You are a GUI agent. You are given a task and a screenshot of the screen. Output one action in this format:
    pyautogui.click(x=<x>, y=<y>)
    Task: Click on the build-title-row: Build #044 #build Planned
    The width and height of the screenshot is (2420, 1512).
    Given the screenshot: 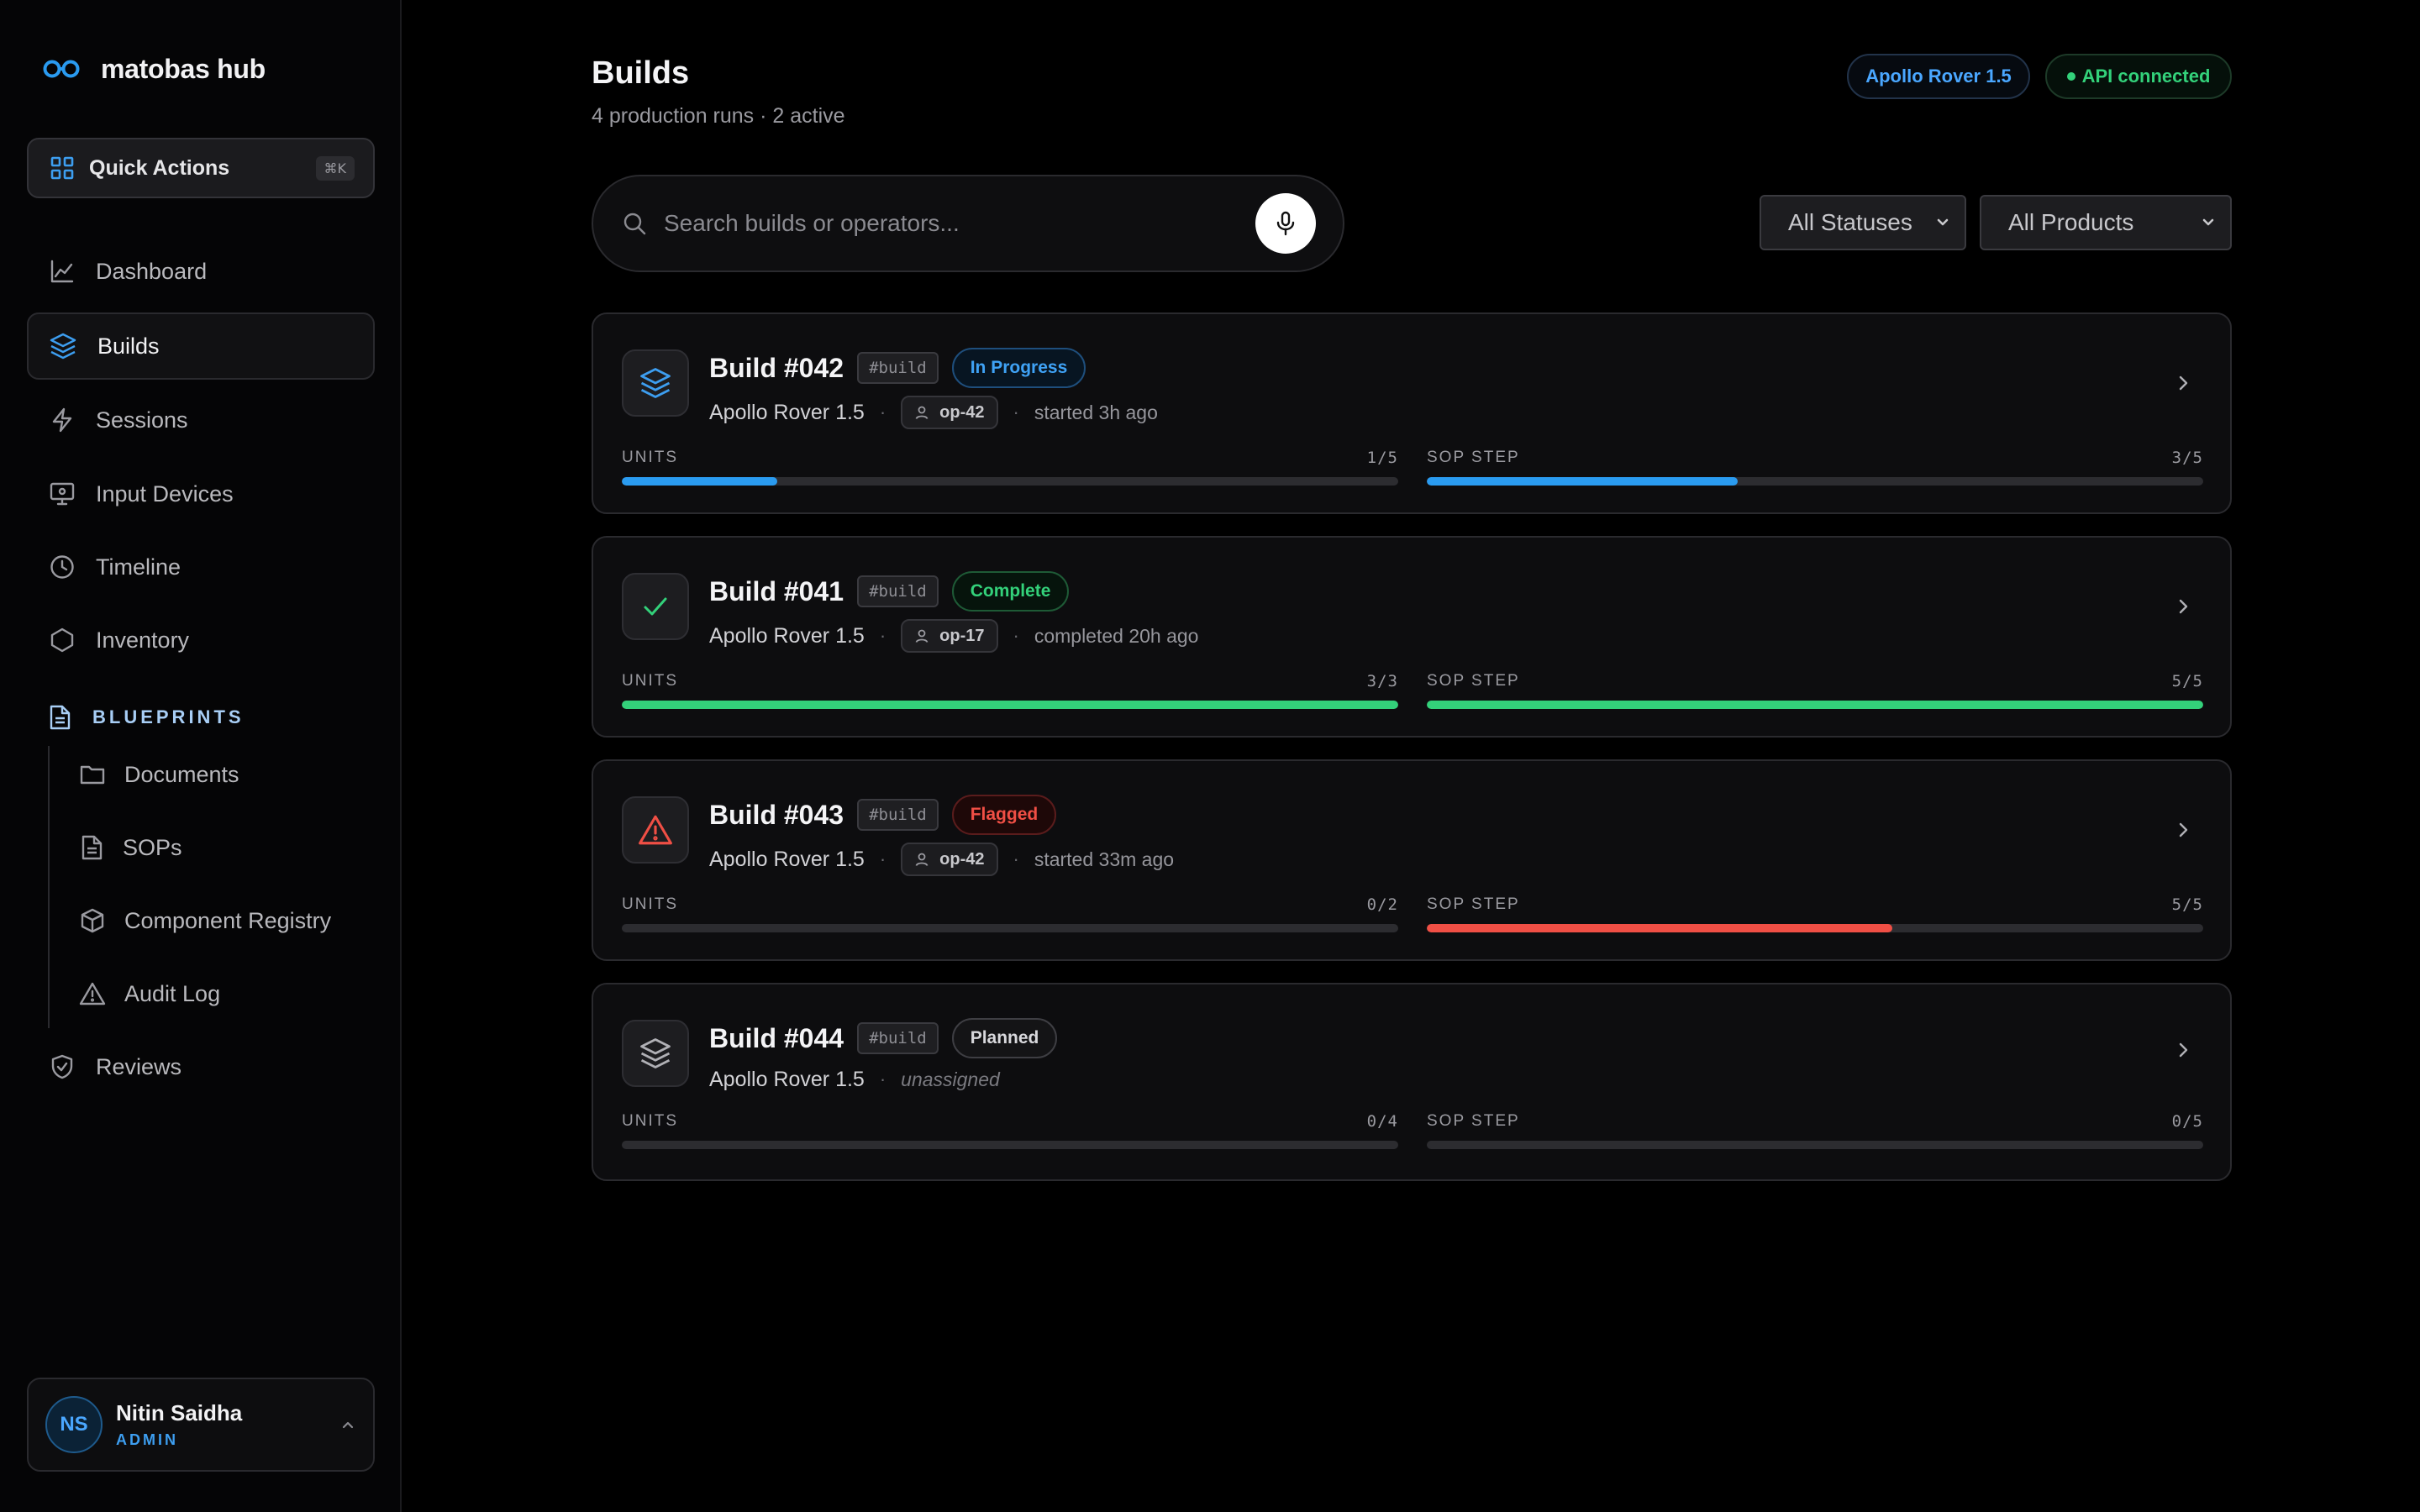 What is the action you would take?
    pyautogui.click(x=883, y=1038)
    